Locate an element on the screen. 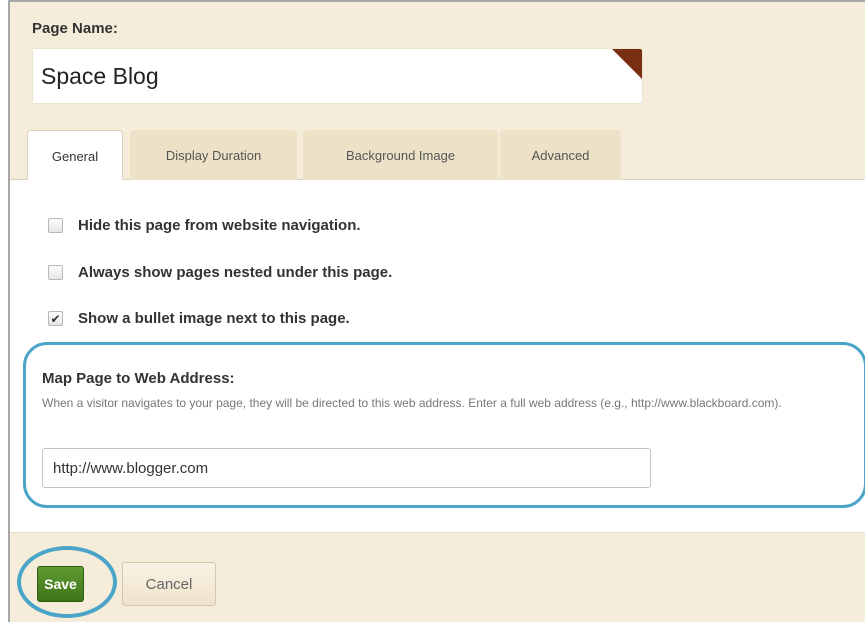 The image size is (865, 622). tab-display-duration: Display Duration is located at coordinates (213, 155).